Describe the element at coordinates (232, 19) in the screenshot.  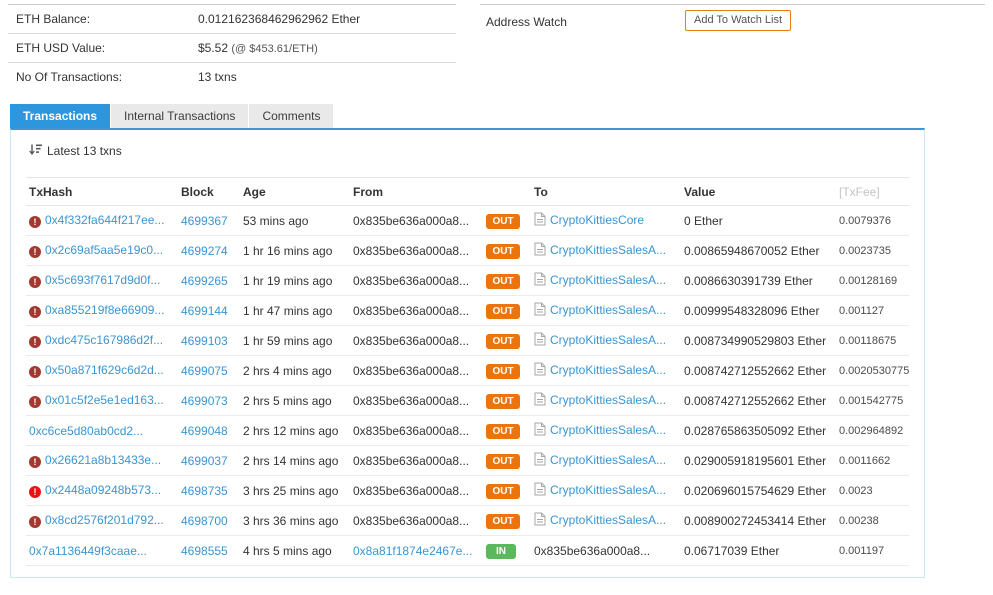
I see `eth-balance-row: ETH Balance: 0.012162368462962962 Ether` at that location.